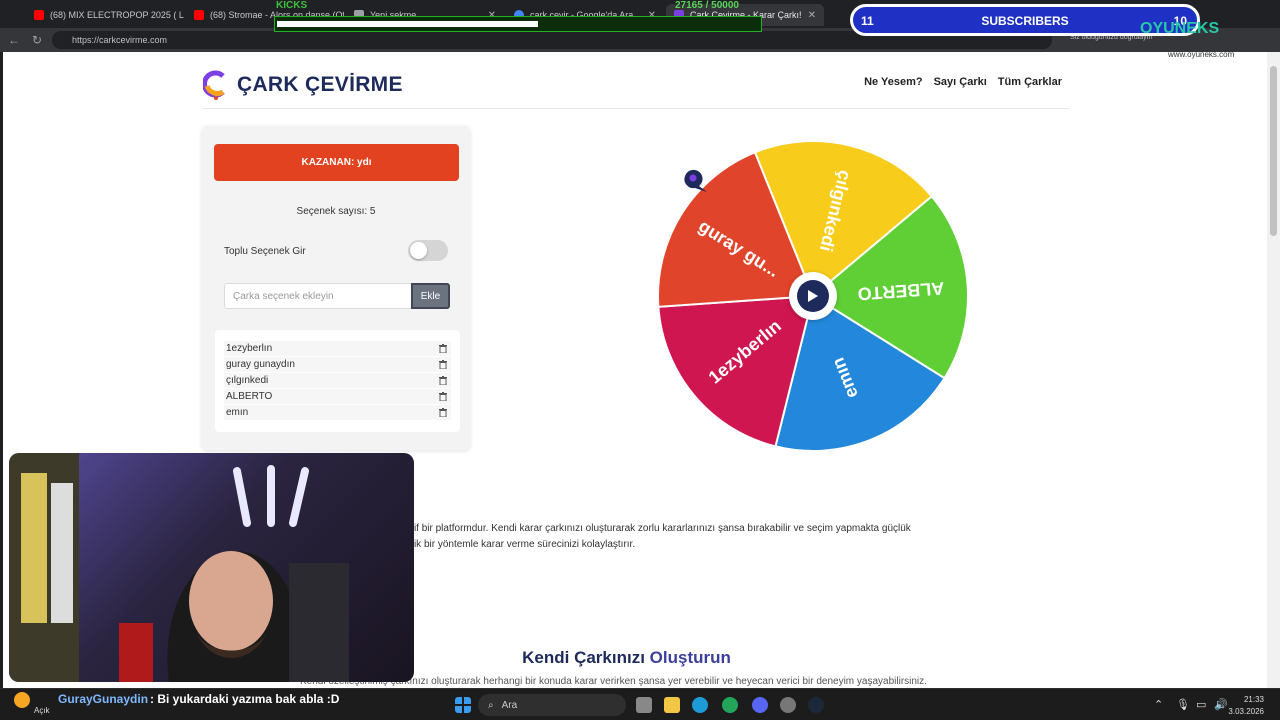 The image size is (1280, 720). Describe the element at coordinates (893, 82) in the screenshot. I see `nav-ne-yesem: Ne Yesem?` at that location.